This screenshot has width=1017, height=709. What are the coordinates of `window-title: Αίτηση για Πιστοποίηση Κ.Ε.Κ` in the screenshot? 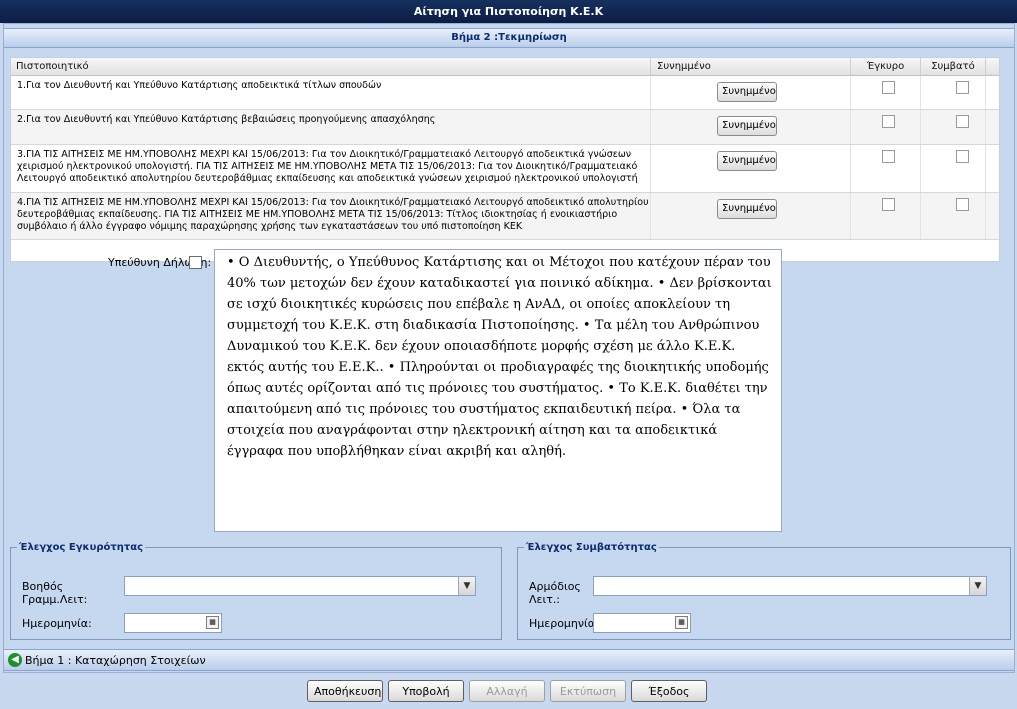 It's located at (508, 11).